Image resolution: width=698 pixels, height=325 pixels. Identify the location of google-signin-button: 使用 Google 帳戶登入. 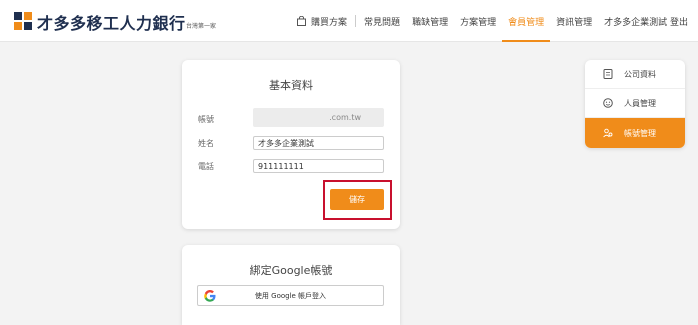
(290, 295).